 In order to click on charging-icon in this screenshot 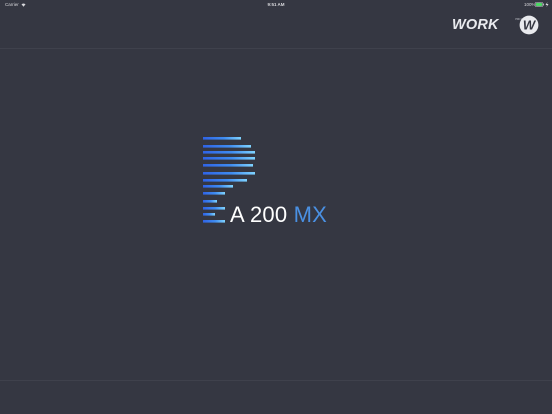, I will do `click(547, 4)`.